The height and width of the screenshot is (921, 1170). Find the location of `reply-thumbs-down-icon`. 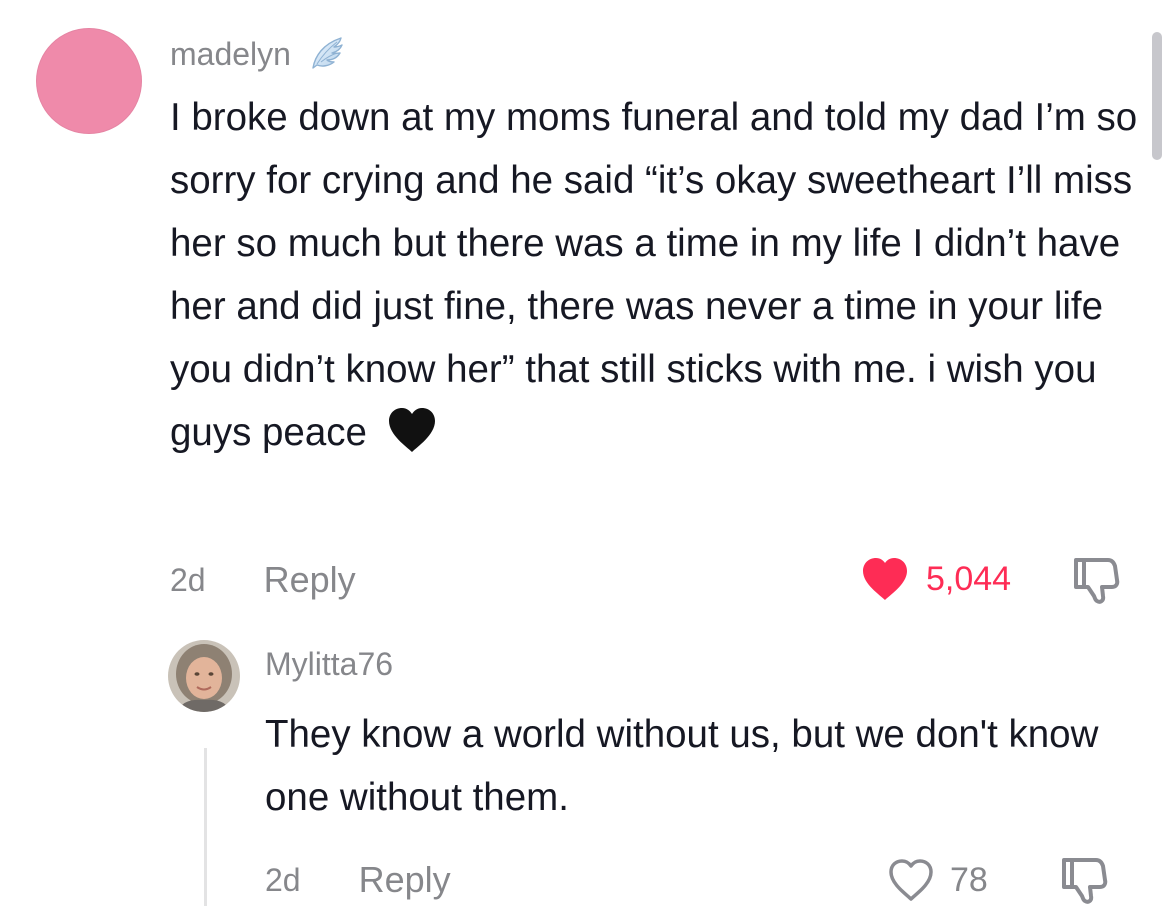

reply-thumbs-down-icon is located at coordinates (1086, 881).